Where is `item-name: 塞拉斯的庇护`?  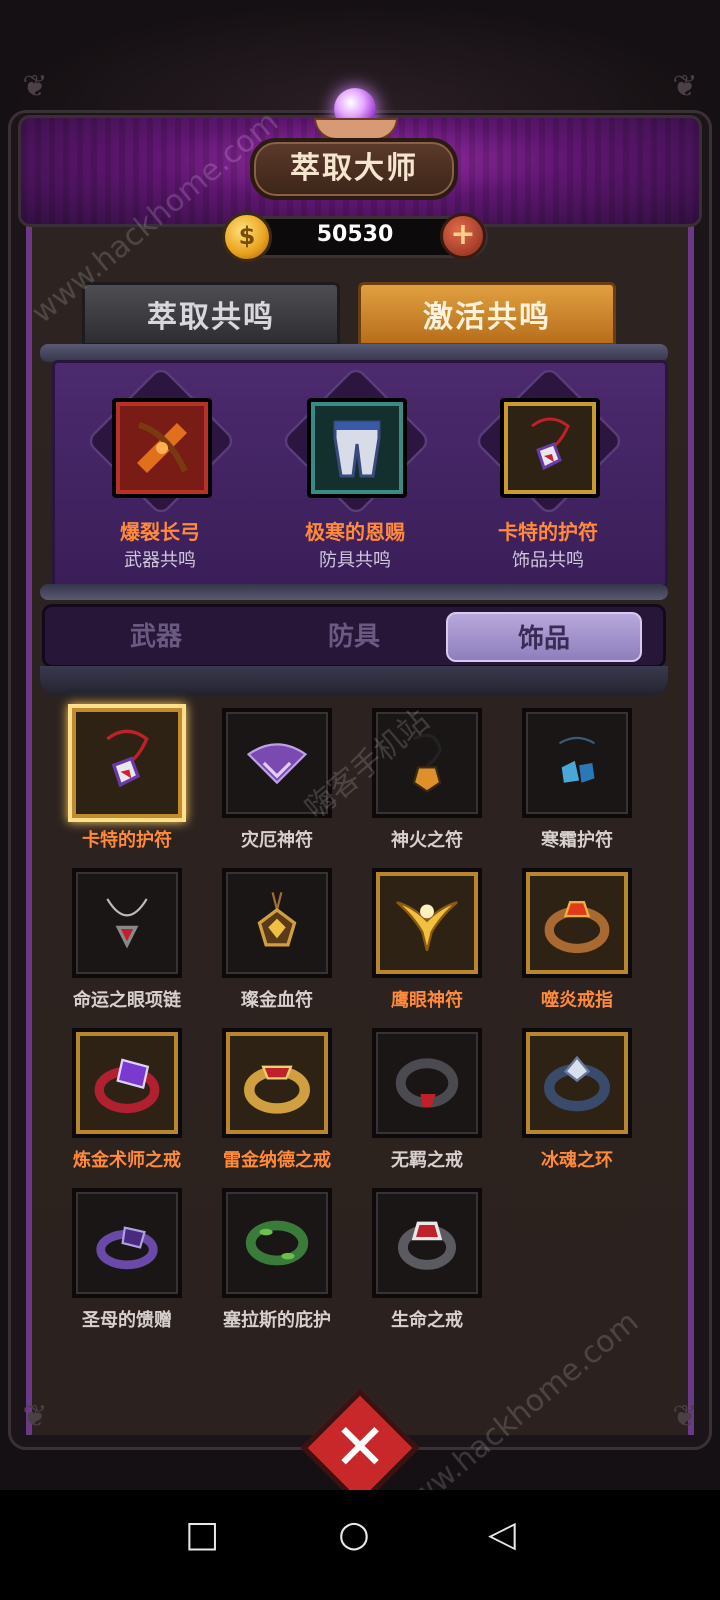
item-name: 塞拉斯的庇护 is located at coordinates (277, 1320).